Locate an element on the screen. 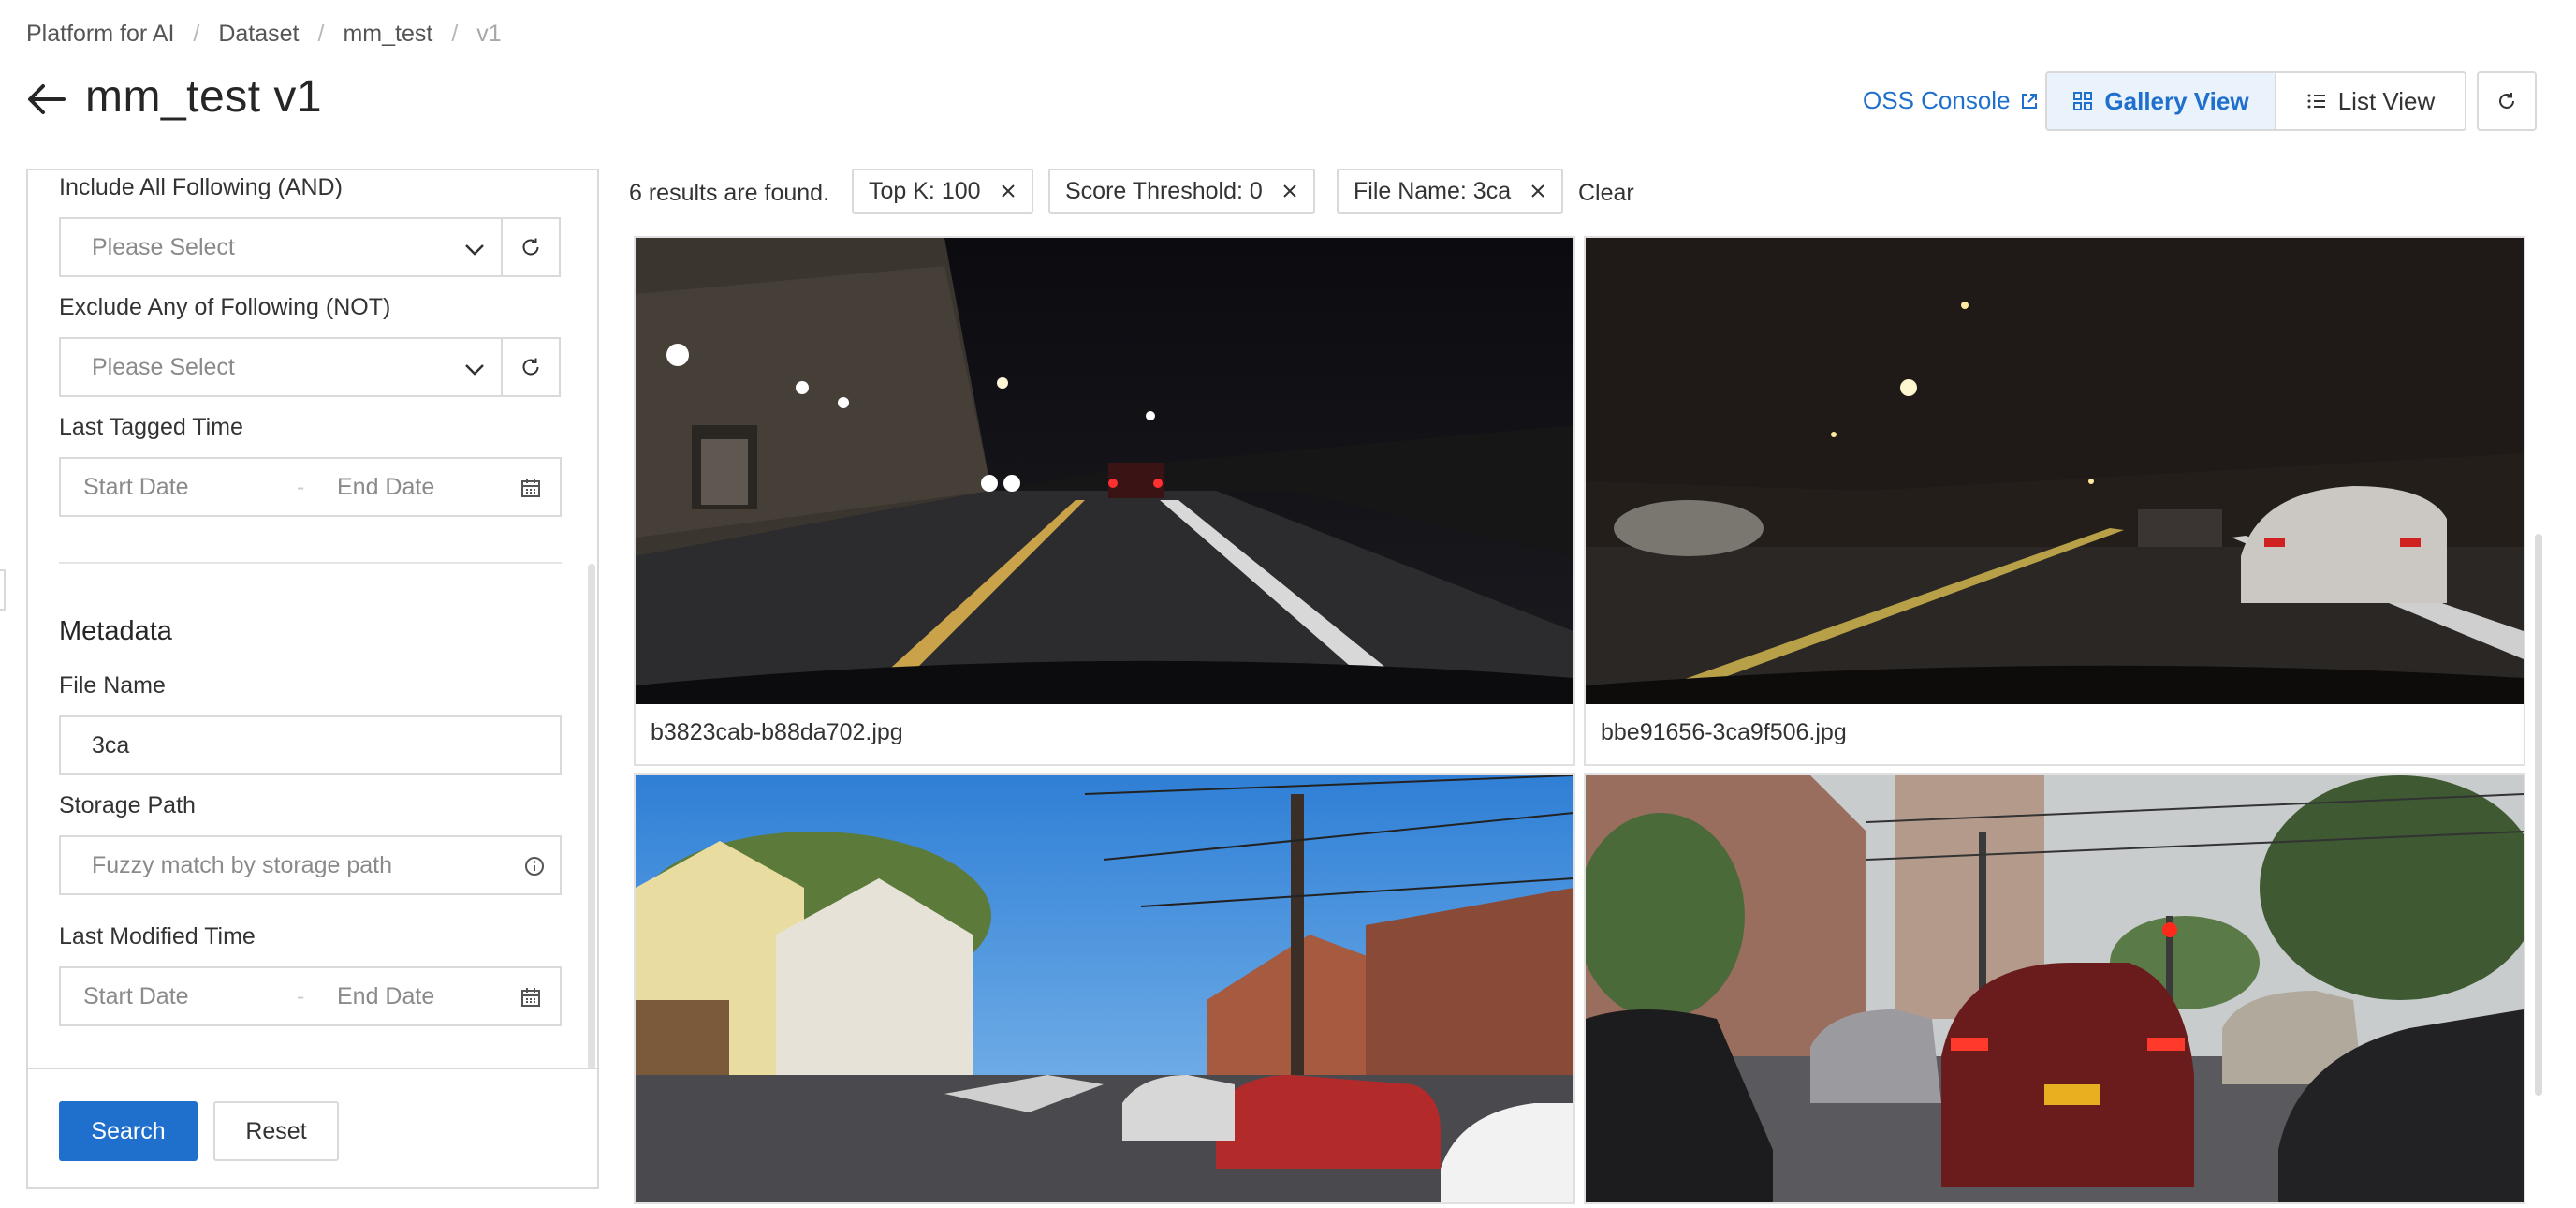 This screenshot has height=1208, width=2576. external-link-icon is located at coordinates (2029, 101).